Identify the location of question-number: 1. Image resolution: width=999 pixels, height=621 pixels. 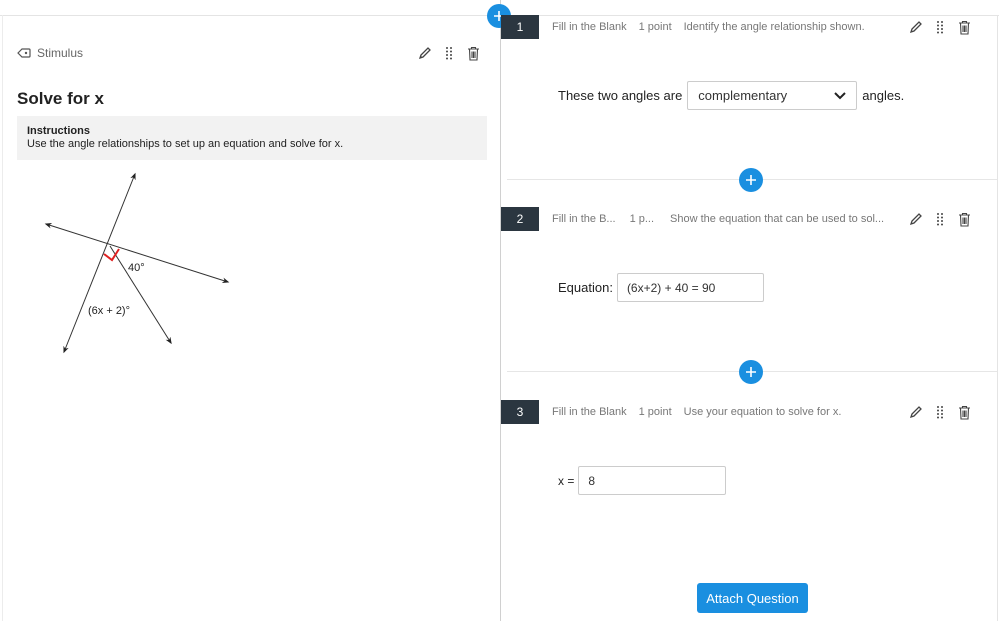
(520, 27).